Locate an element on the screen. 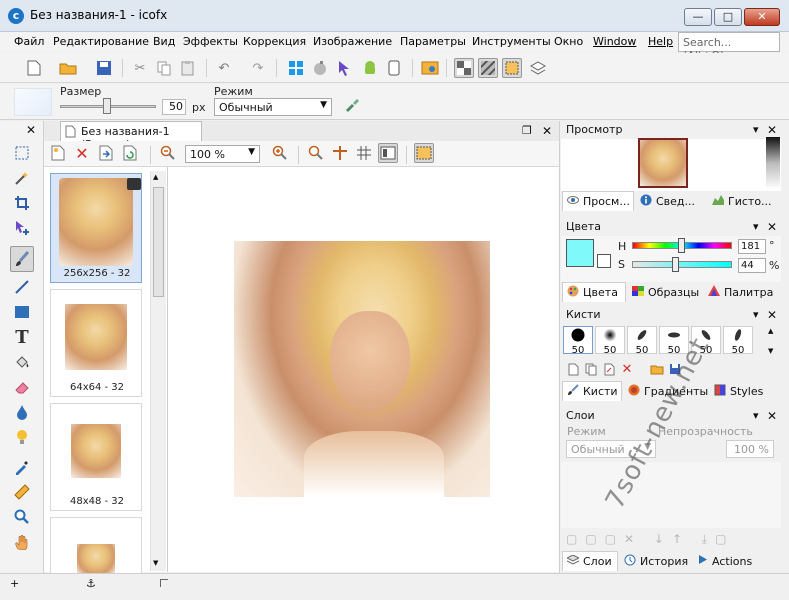 This screenshot has height=600, width=789. menu-image: Изображение is located at coordinates (352, 41).